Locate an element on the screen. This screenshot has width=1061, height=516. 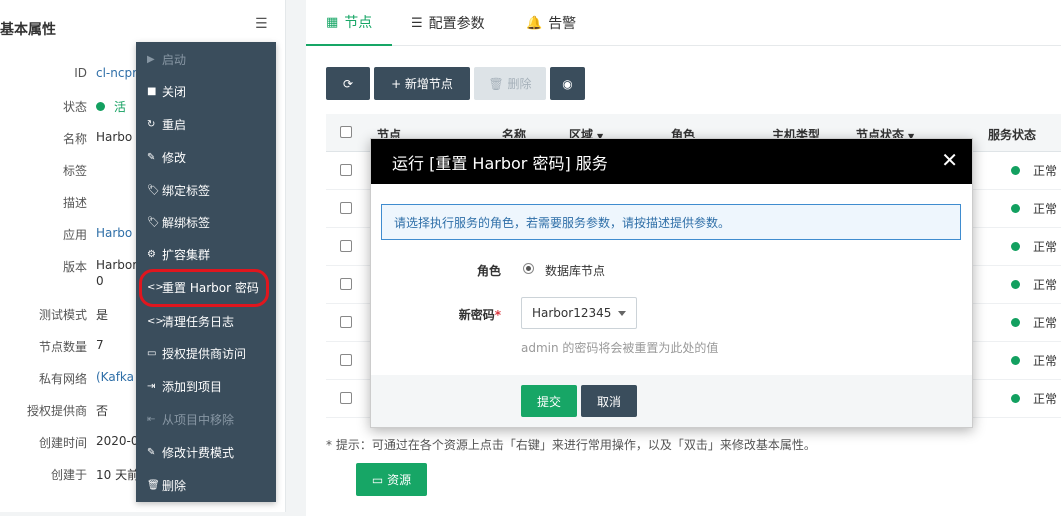
prop-value-auth-provider: 否 is located at coordinates (102, 411).